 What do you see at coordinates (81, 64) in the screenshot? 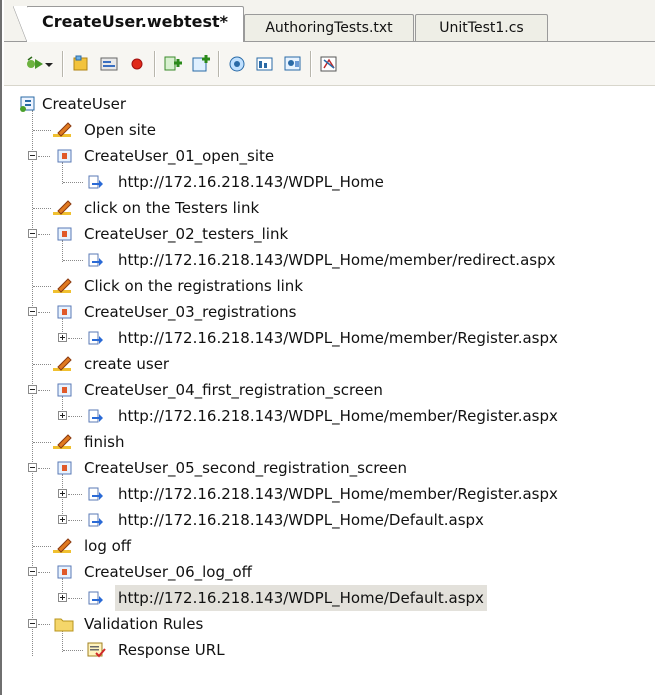
I see `add-comment-icon` at bounding box center [81, 64].